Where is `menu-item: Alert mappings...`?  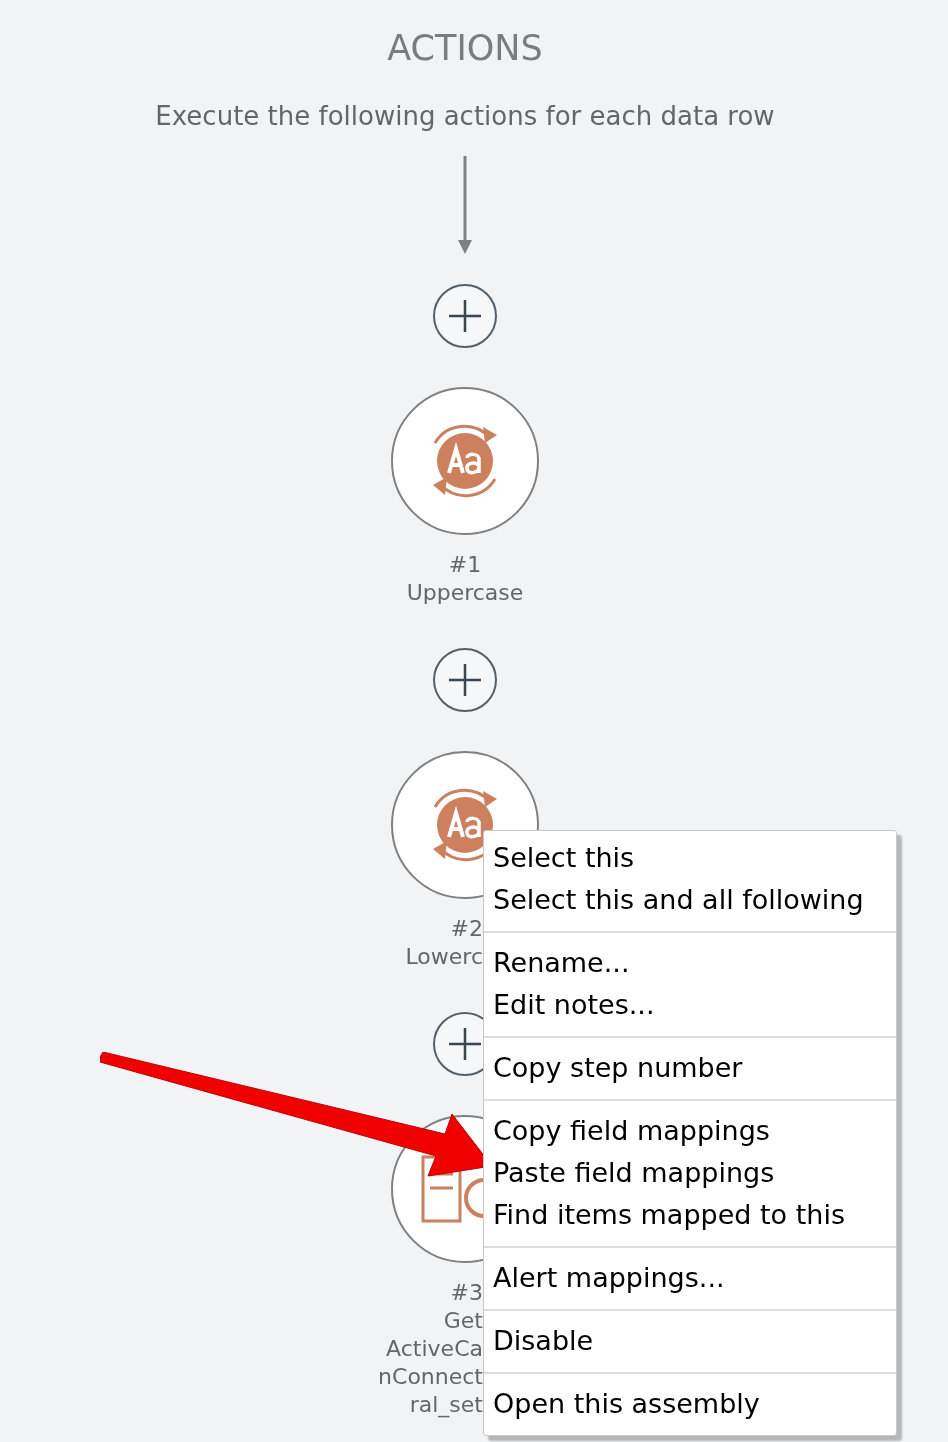 menu-item: Alert mappings... is located at coordinates (690, 1278).